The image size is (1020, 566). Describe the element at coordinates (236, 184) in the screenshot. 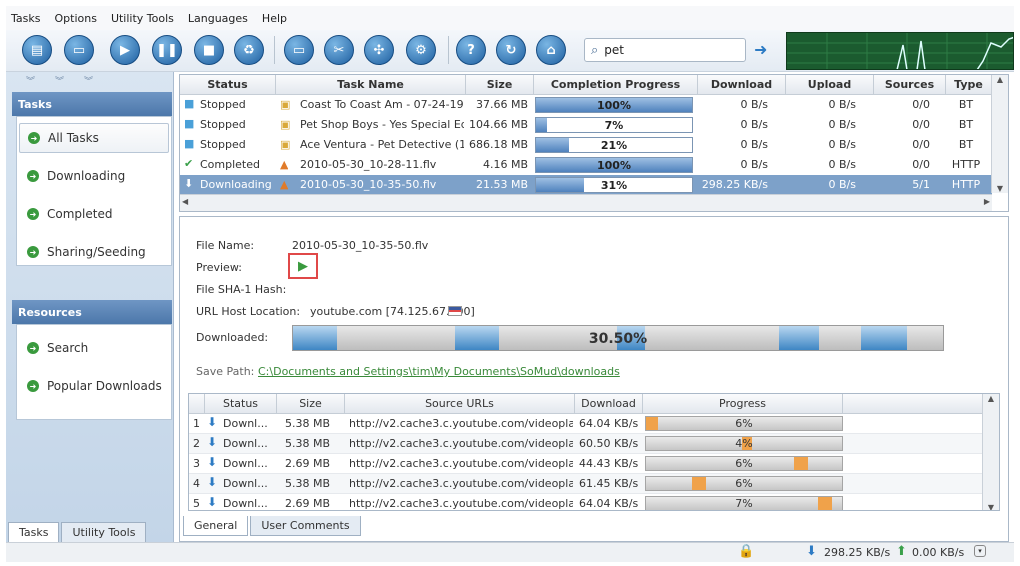

I see `task-status: Downloading` at that location.